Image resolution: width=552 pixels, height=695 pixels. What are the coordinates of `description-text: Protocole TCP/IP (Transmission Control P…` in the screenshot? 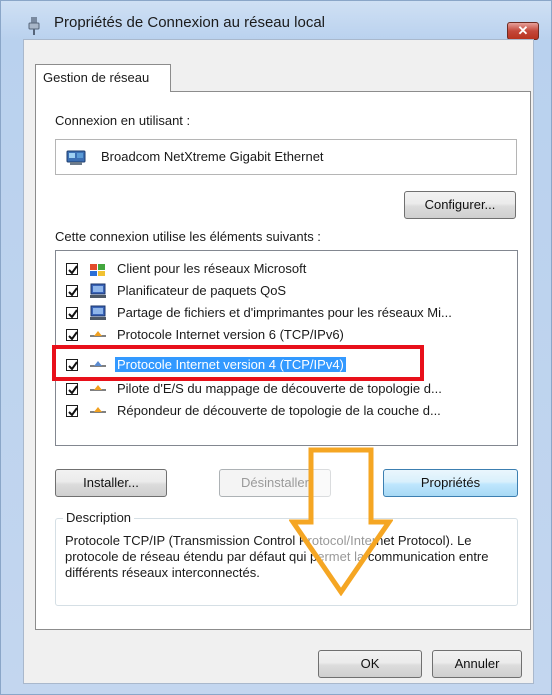 It's located at (277, 556).